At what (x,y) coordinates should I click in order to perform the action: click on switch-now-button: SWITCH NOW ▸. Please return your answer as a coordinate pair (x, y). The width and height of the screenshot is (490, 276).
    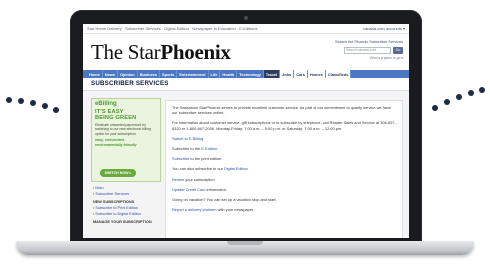
    Looking at the image, I should click on (118, 173).